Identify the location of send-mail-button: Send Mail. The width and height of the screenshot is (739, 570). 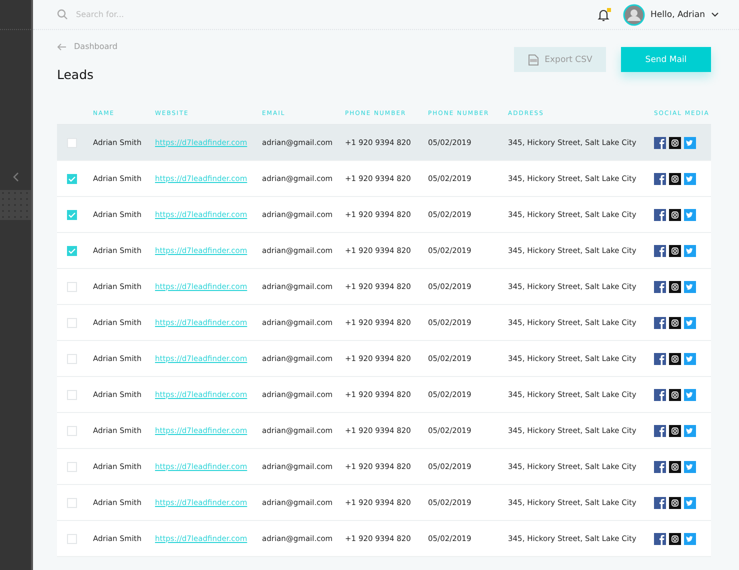
(666, 59).